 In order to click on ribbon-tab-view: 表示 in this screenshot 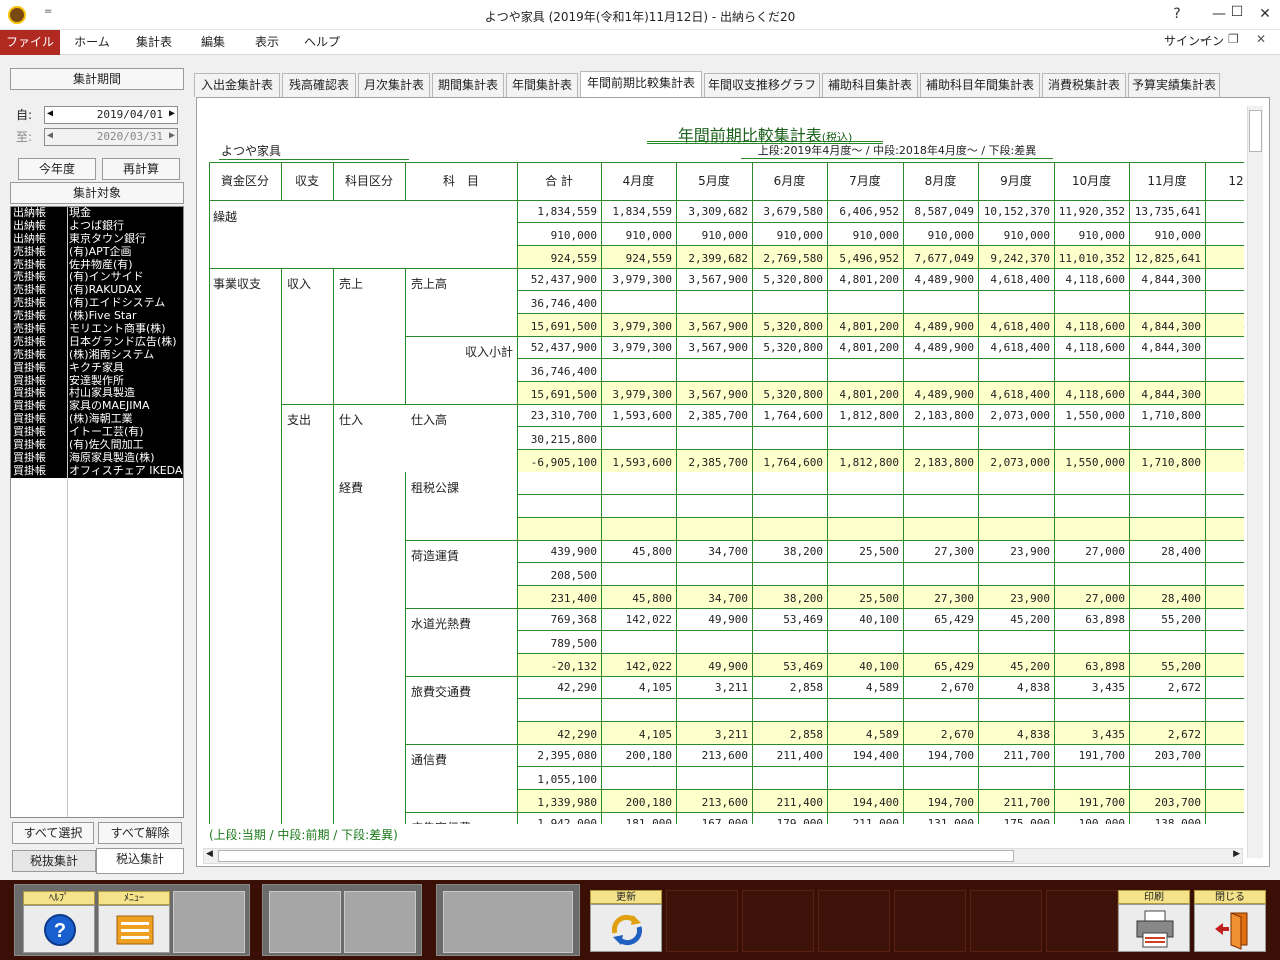, I will do `click(267, 42)`.